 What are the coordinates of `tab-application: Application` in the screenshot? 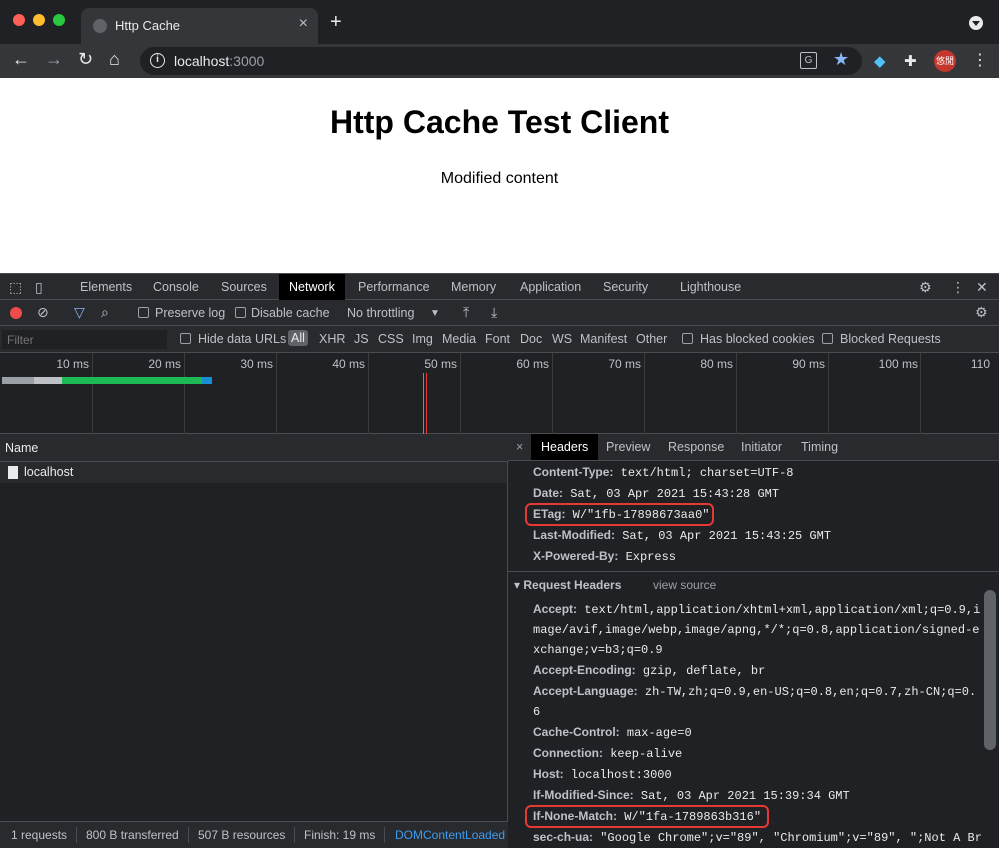 It's located at (550, 287).